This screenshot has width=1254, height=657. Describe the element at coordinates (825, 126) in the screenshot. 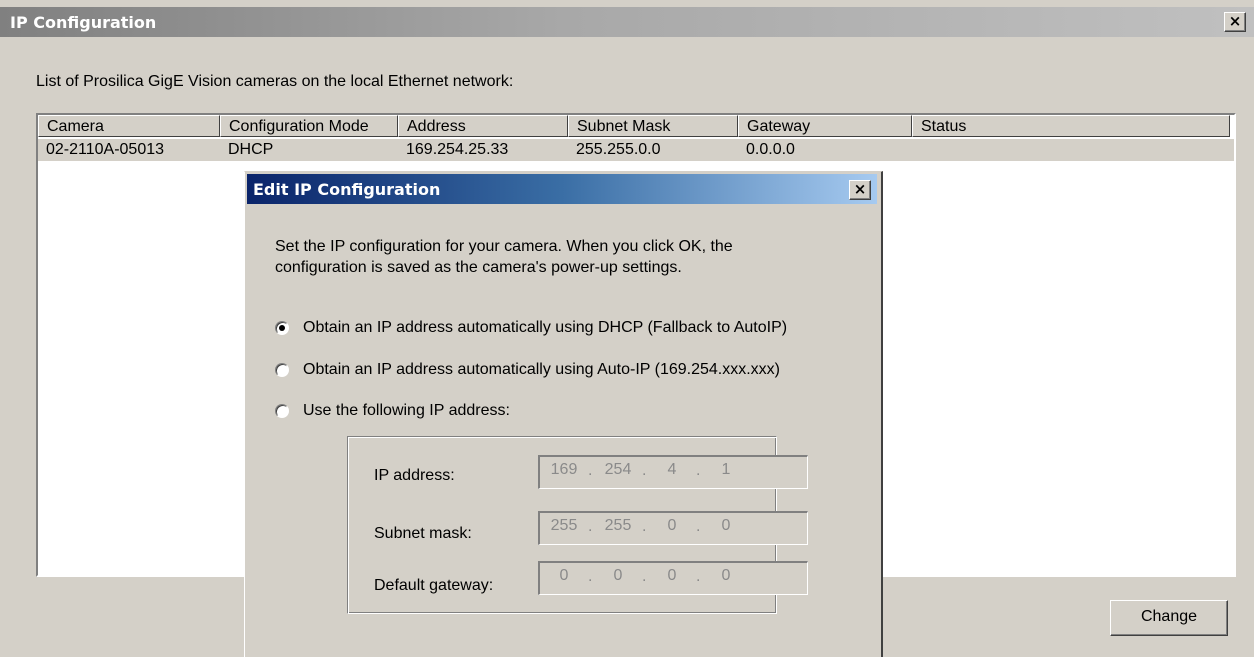

I see `column-header-gateway: Gateway` at that location.